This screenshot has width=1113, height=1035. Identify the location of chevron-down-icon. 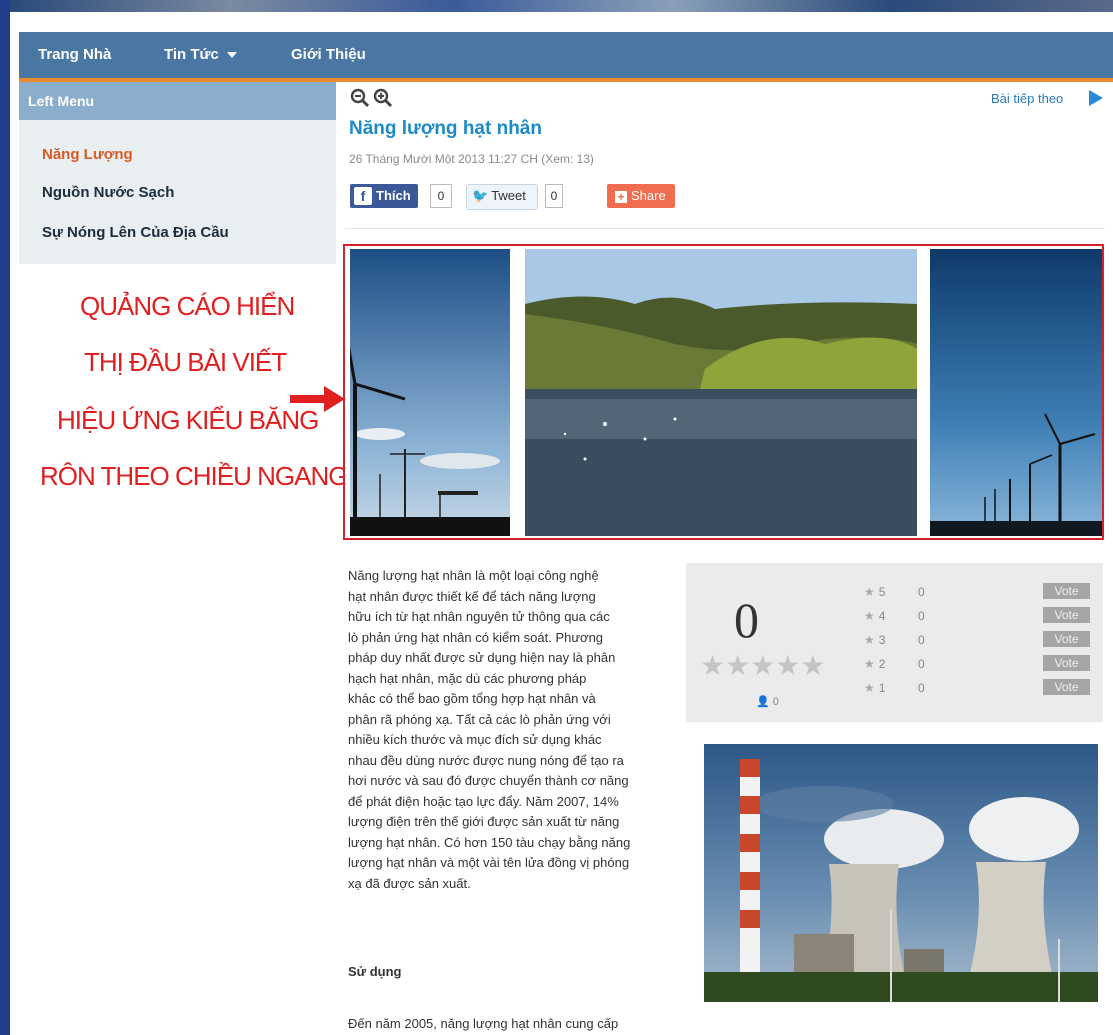
(231, 55).